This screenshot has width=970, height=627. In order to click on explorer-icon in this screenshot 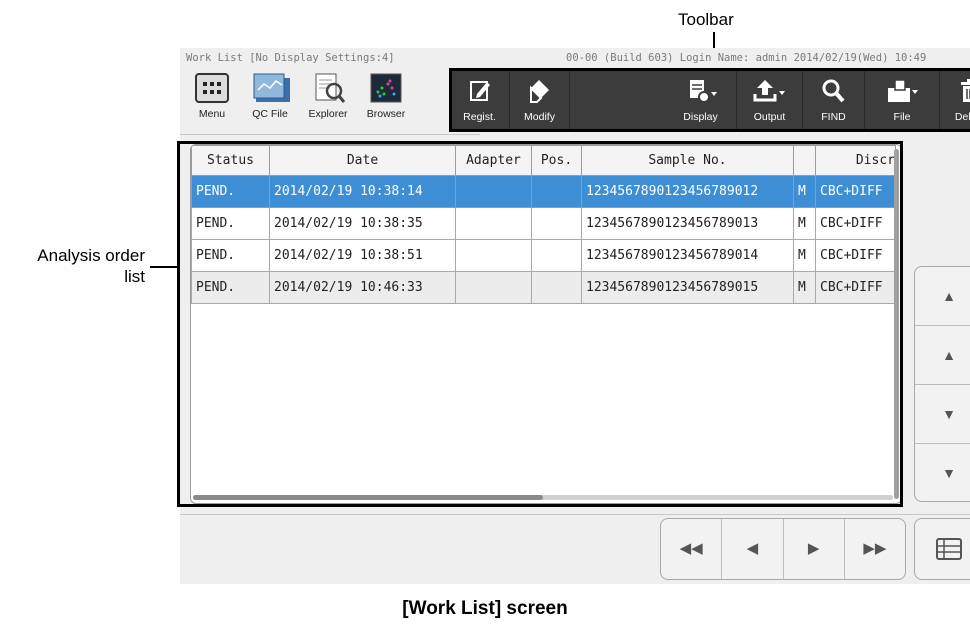, I will do `click(328, 88)`.